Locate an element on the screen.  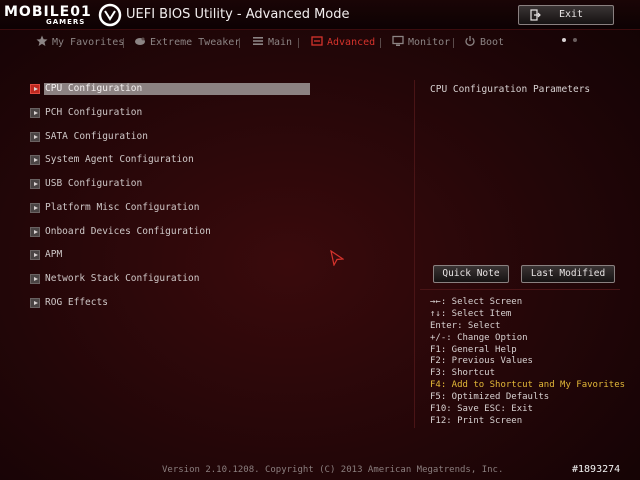
tab-label: Extreme Tweaker is located at coordinates (195, 42).